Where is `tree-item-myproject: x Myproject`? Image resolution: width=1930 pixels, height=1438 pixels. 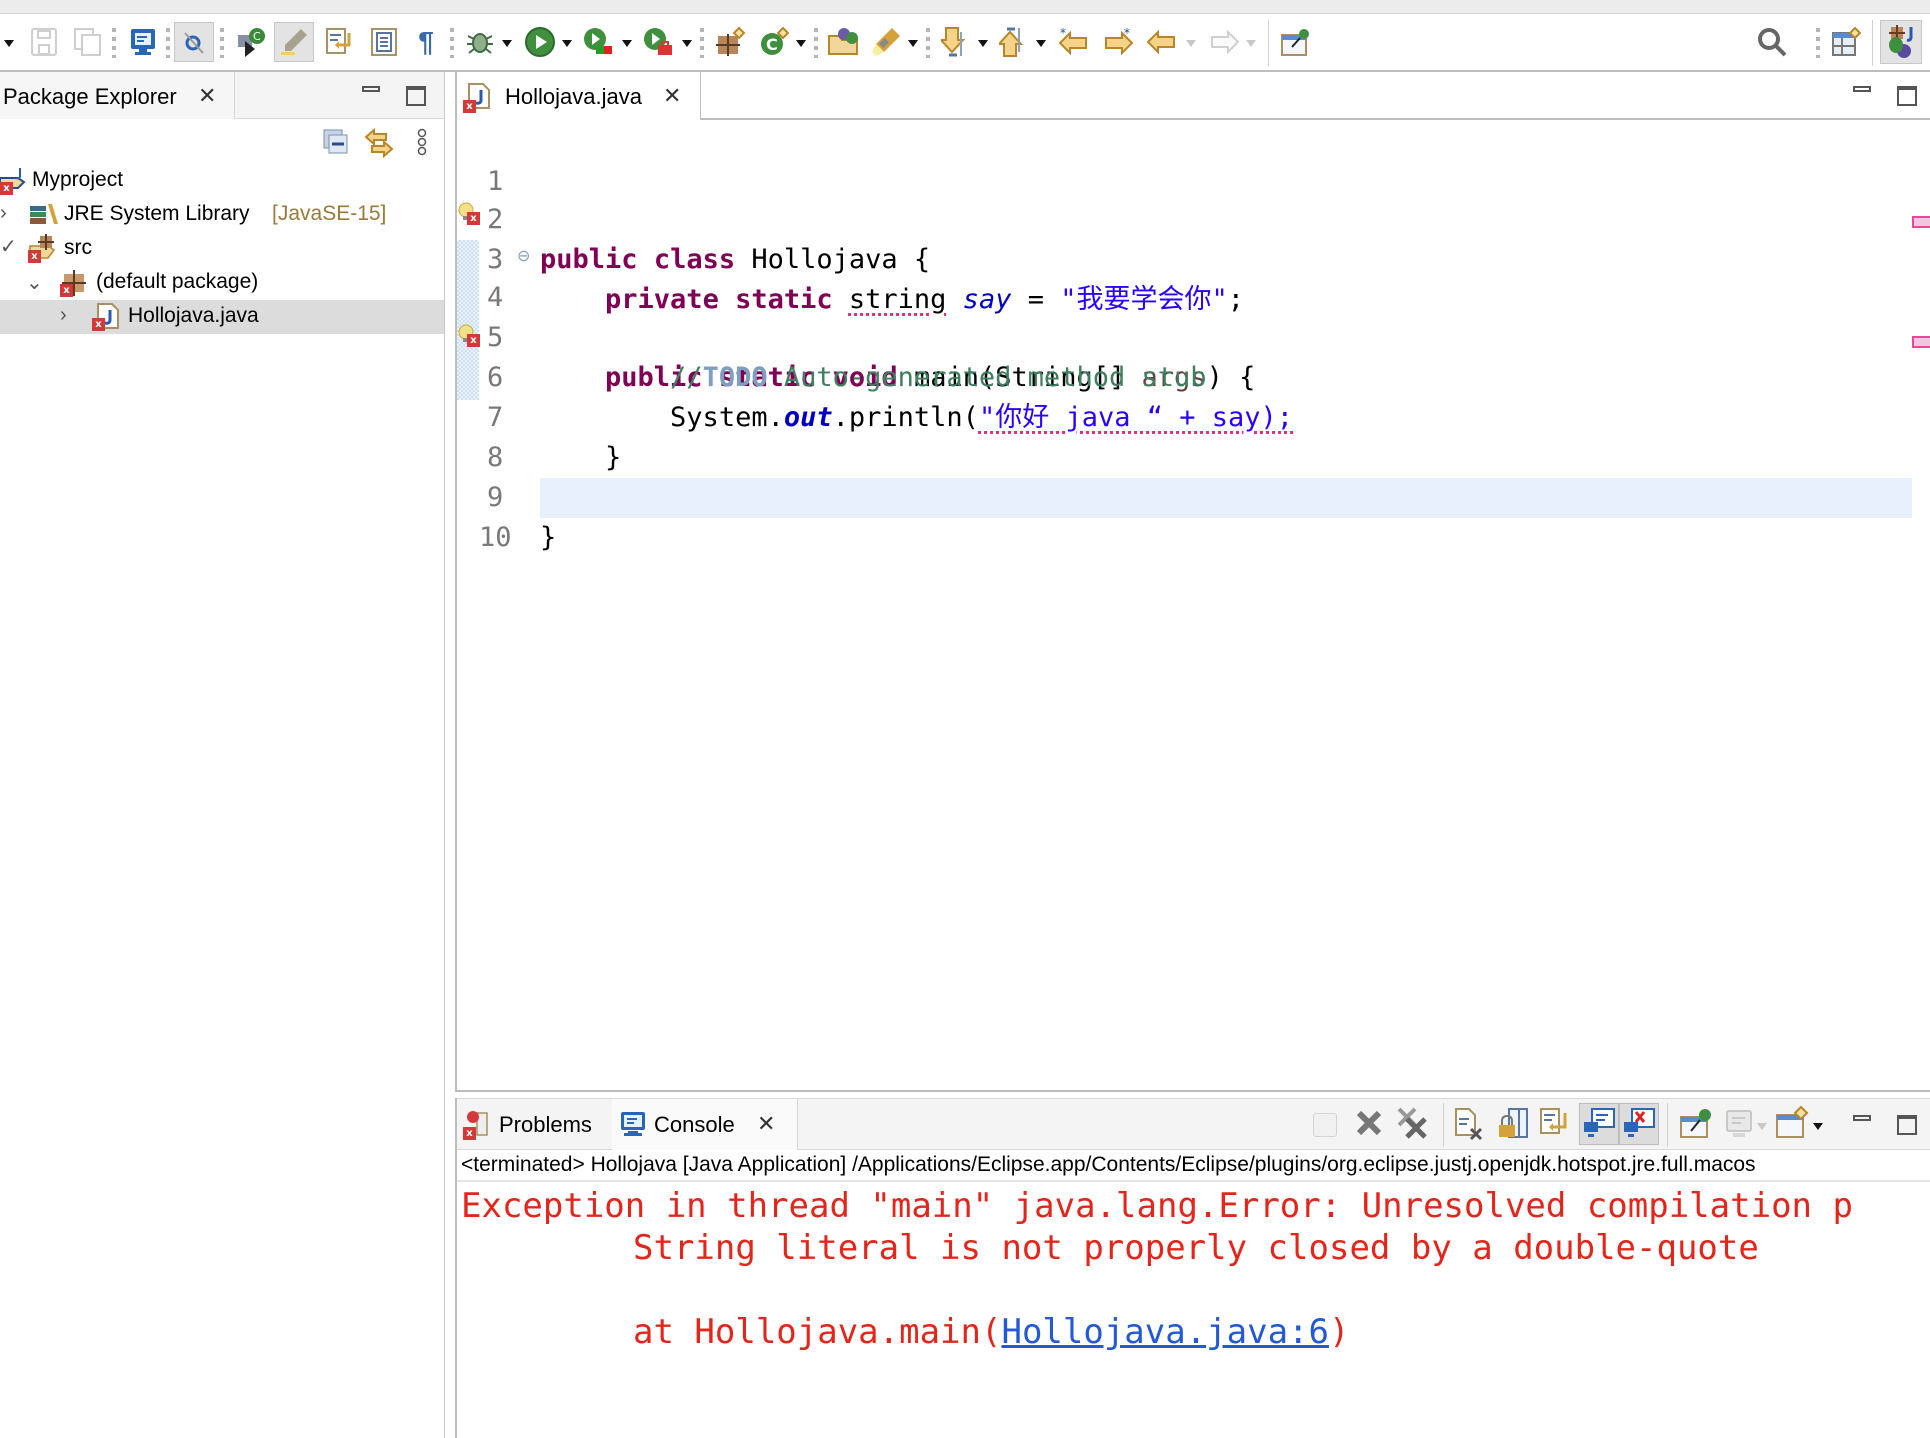 tree-item-myproject: x Myproject is located at coordinates (222, 181).